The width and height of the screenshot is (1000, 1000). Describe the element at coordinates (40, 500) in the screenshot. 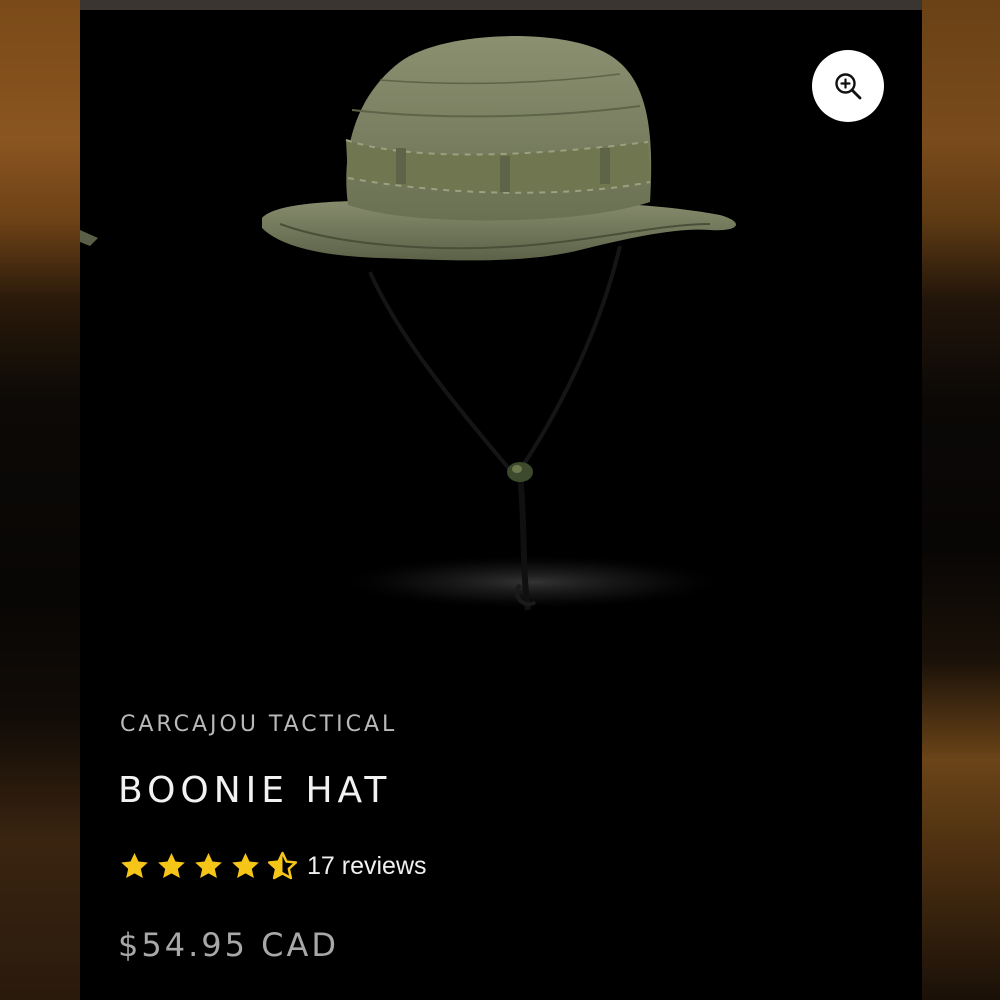

I see `blurred-left-band` at that location.